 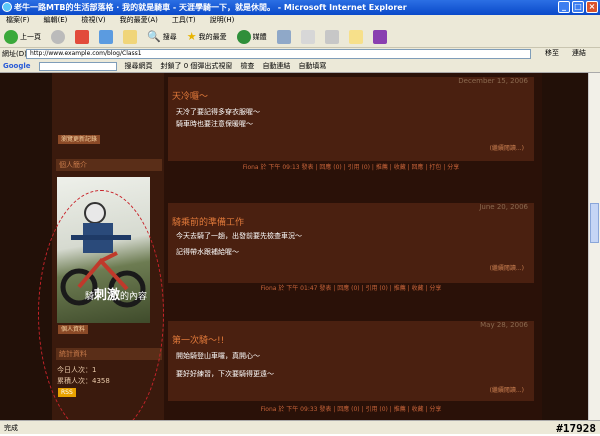 What do you see at coordinates (109, 165) in the screenshot?
I see `profile-heading: 個人簡介` at bounding box center [109, 165].